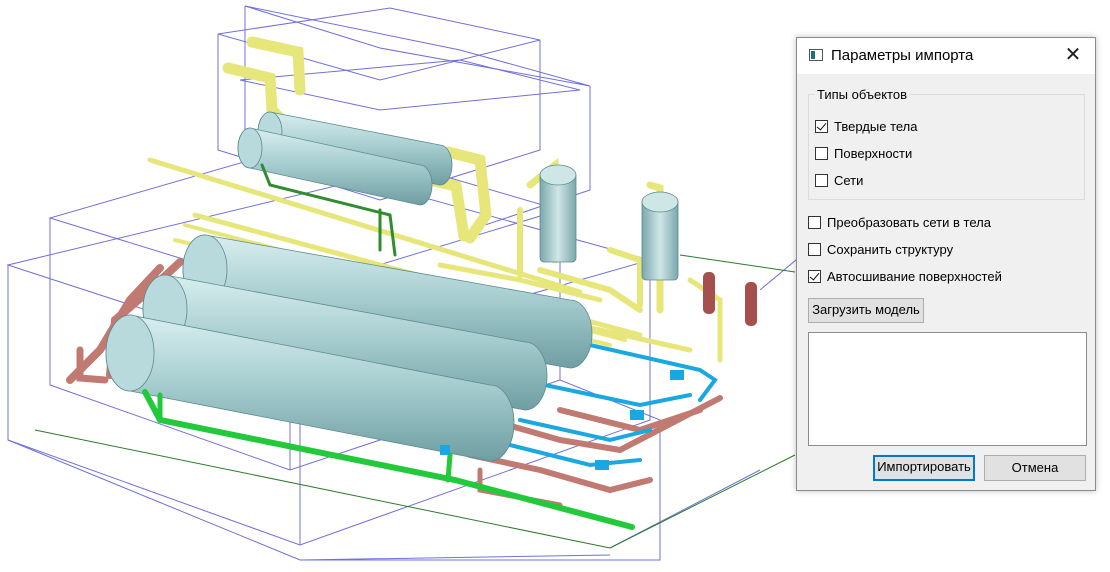 The image size is (1110, 572). What do you see at coordinates (866, 310) in the screenshot?
I see `load-model-button: Загрузить модель` at bounding box center [866, 310].